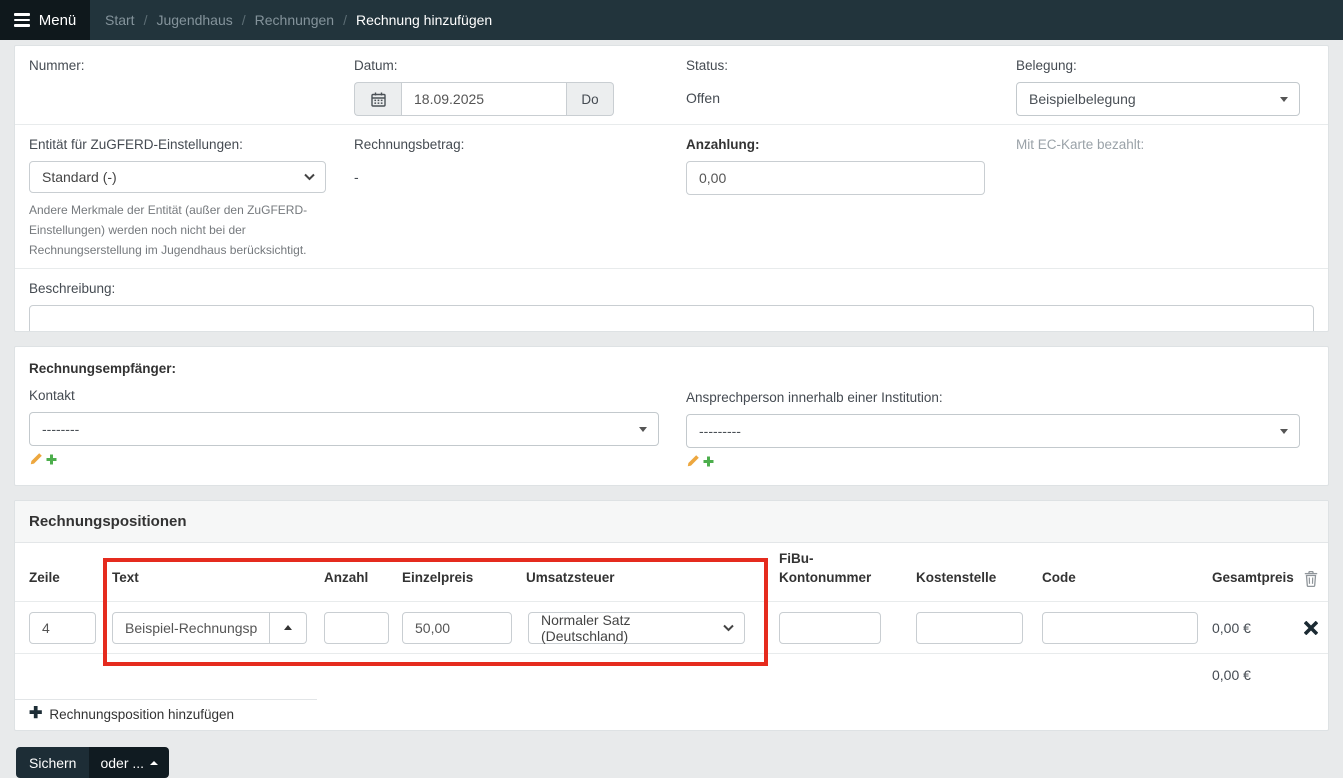  I want to click on breadcrumb-start: Start, so click(120, 20).